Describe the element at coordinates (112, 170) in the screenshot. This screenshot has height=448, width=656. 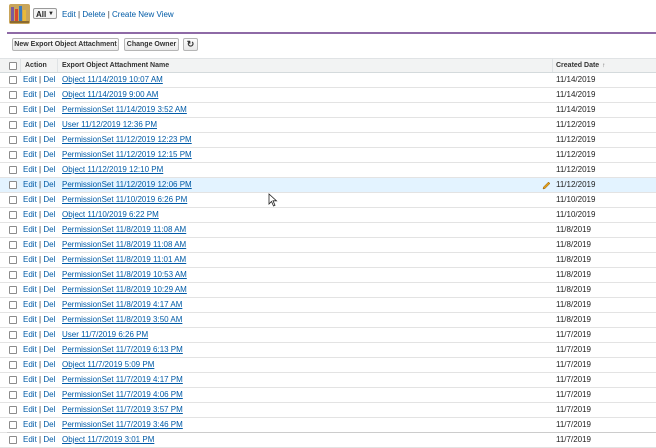
I see `record-name-link: Object 11/12/2019 12:10 PM` at that location.